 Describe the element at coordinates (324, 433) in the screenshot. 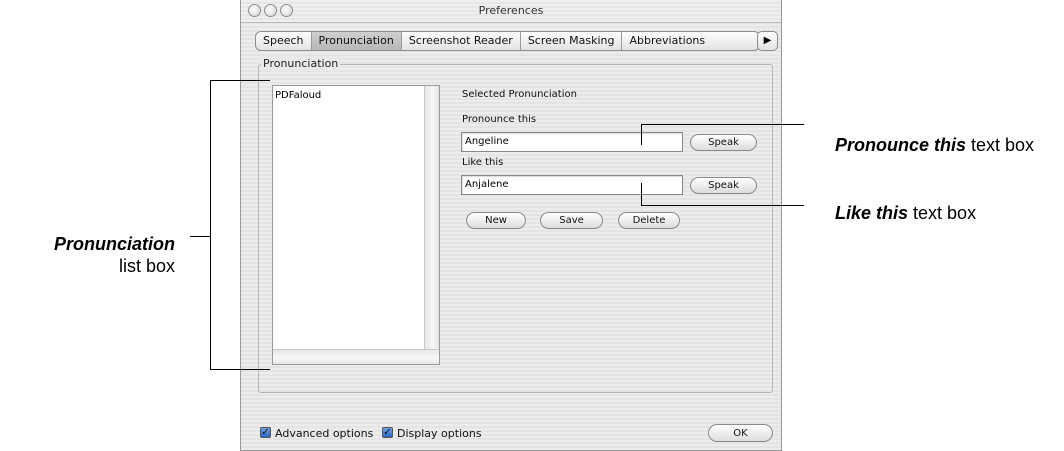

I see `advanced-options-label: Advanced options` at that location.